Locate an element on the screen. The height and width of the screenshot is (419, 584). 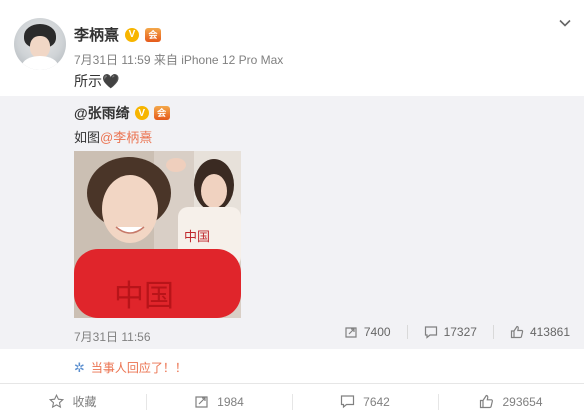
repost-count: 1984 is located at coordinates (230, 401).